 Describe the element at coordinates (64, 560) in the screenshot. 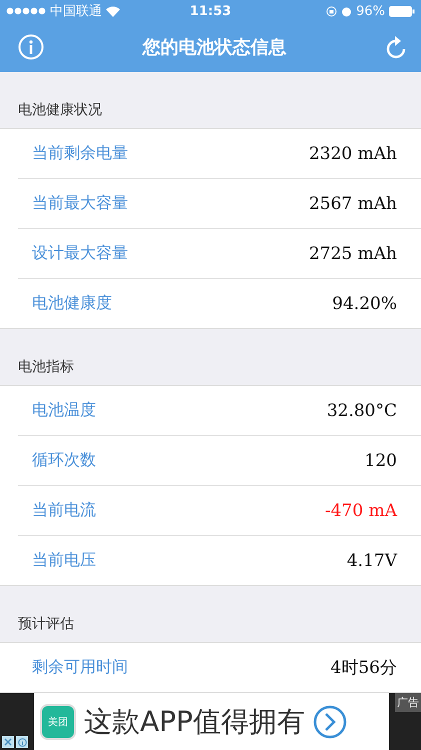

I see `row-label: 当前电压` at that location.